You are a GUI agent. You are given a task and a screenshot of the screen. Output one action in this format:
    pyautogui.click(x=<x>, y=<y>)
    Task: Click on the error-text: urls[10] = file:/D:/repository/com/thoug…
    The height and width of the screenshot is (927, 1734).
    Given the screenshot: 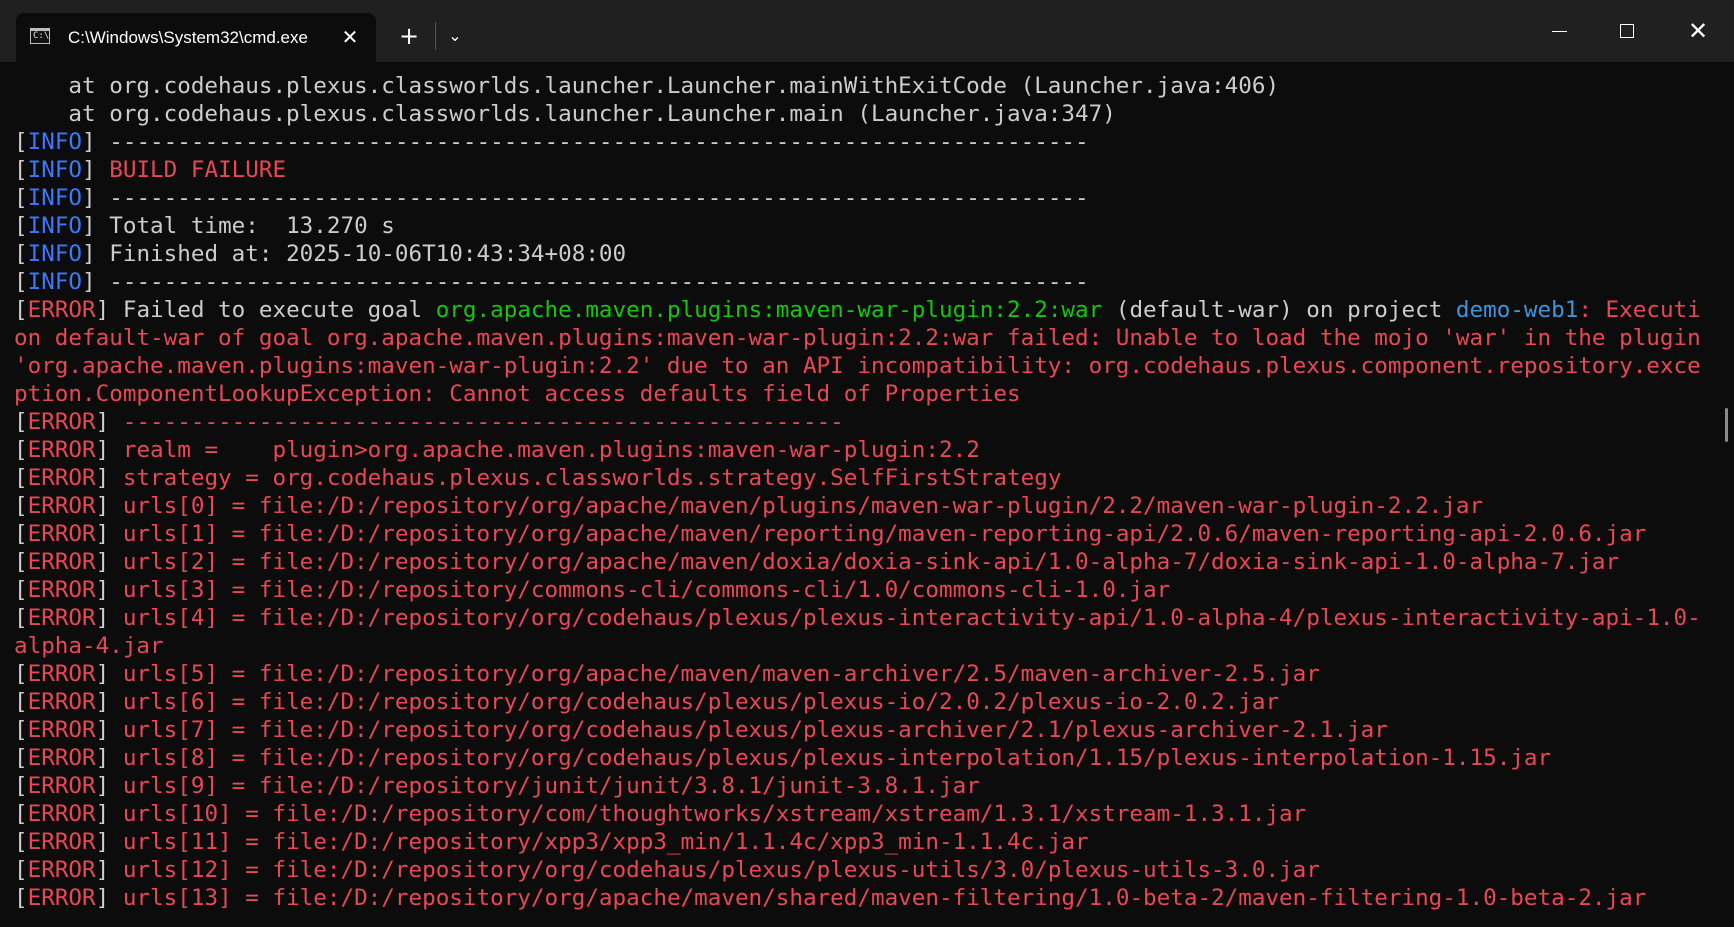 What is the action you would take?
    pyautogui.click(x=708, y=814)
    